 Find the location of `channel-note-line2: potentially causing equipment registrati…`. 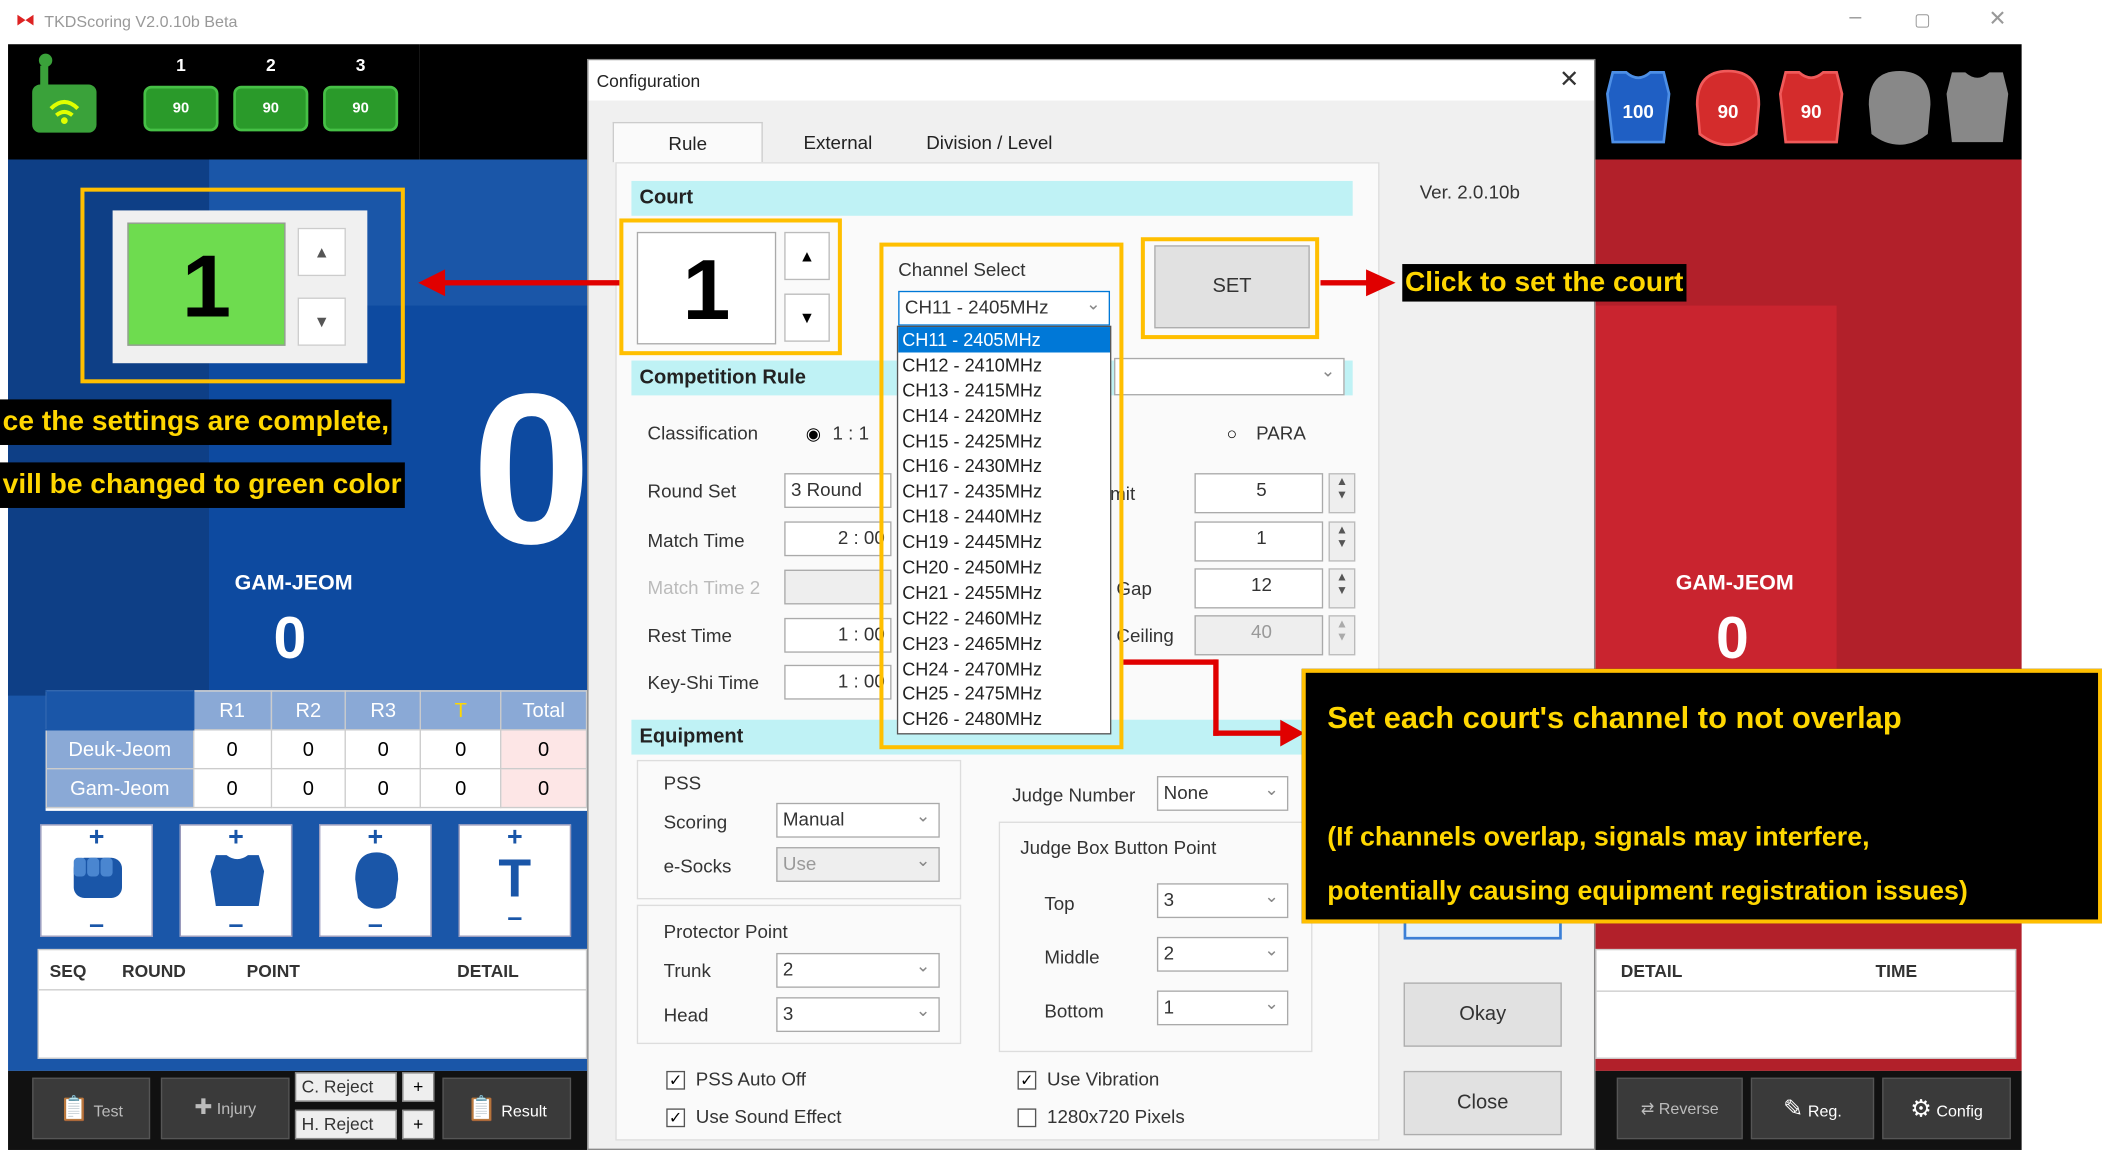

channel-note-line2: potentially causing equipment registrati… is located at coordinates (1647, 891).